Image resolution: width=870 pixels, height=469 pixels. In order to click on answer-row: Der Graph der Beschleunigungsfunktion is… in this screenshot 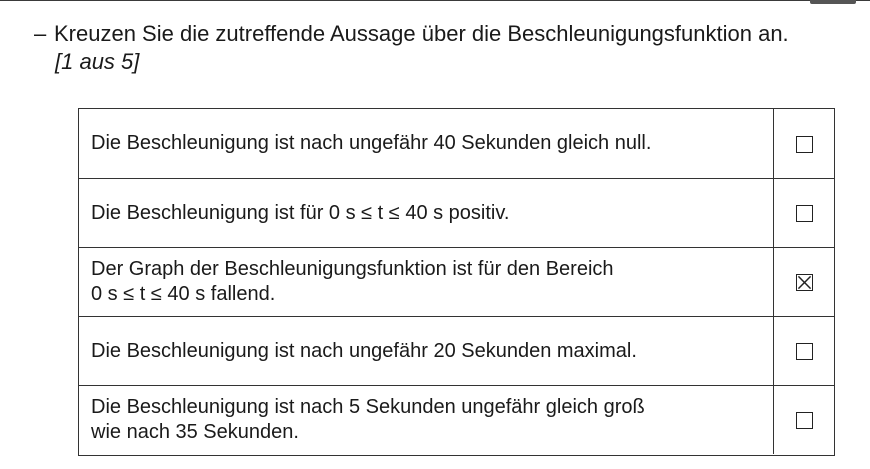, I will do `click(456, 281)`.